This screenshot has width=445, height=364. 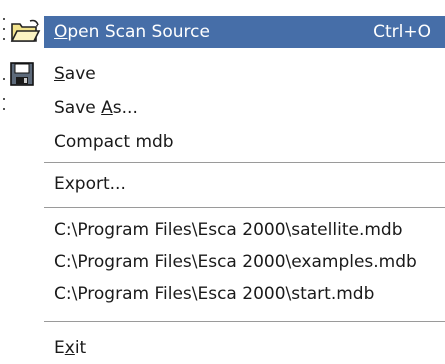 I want to click on open-folder-icon, so click(x=26, y=32).